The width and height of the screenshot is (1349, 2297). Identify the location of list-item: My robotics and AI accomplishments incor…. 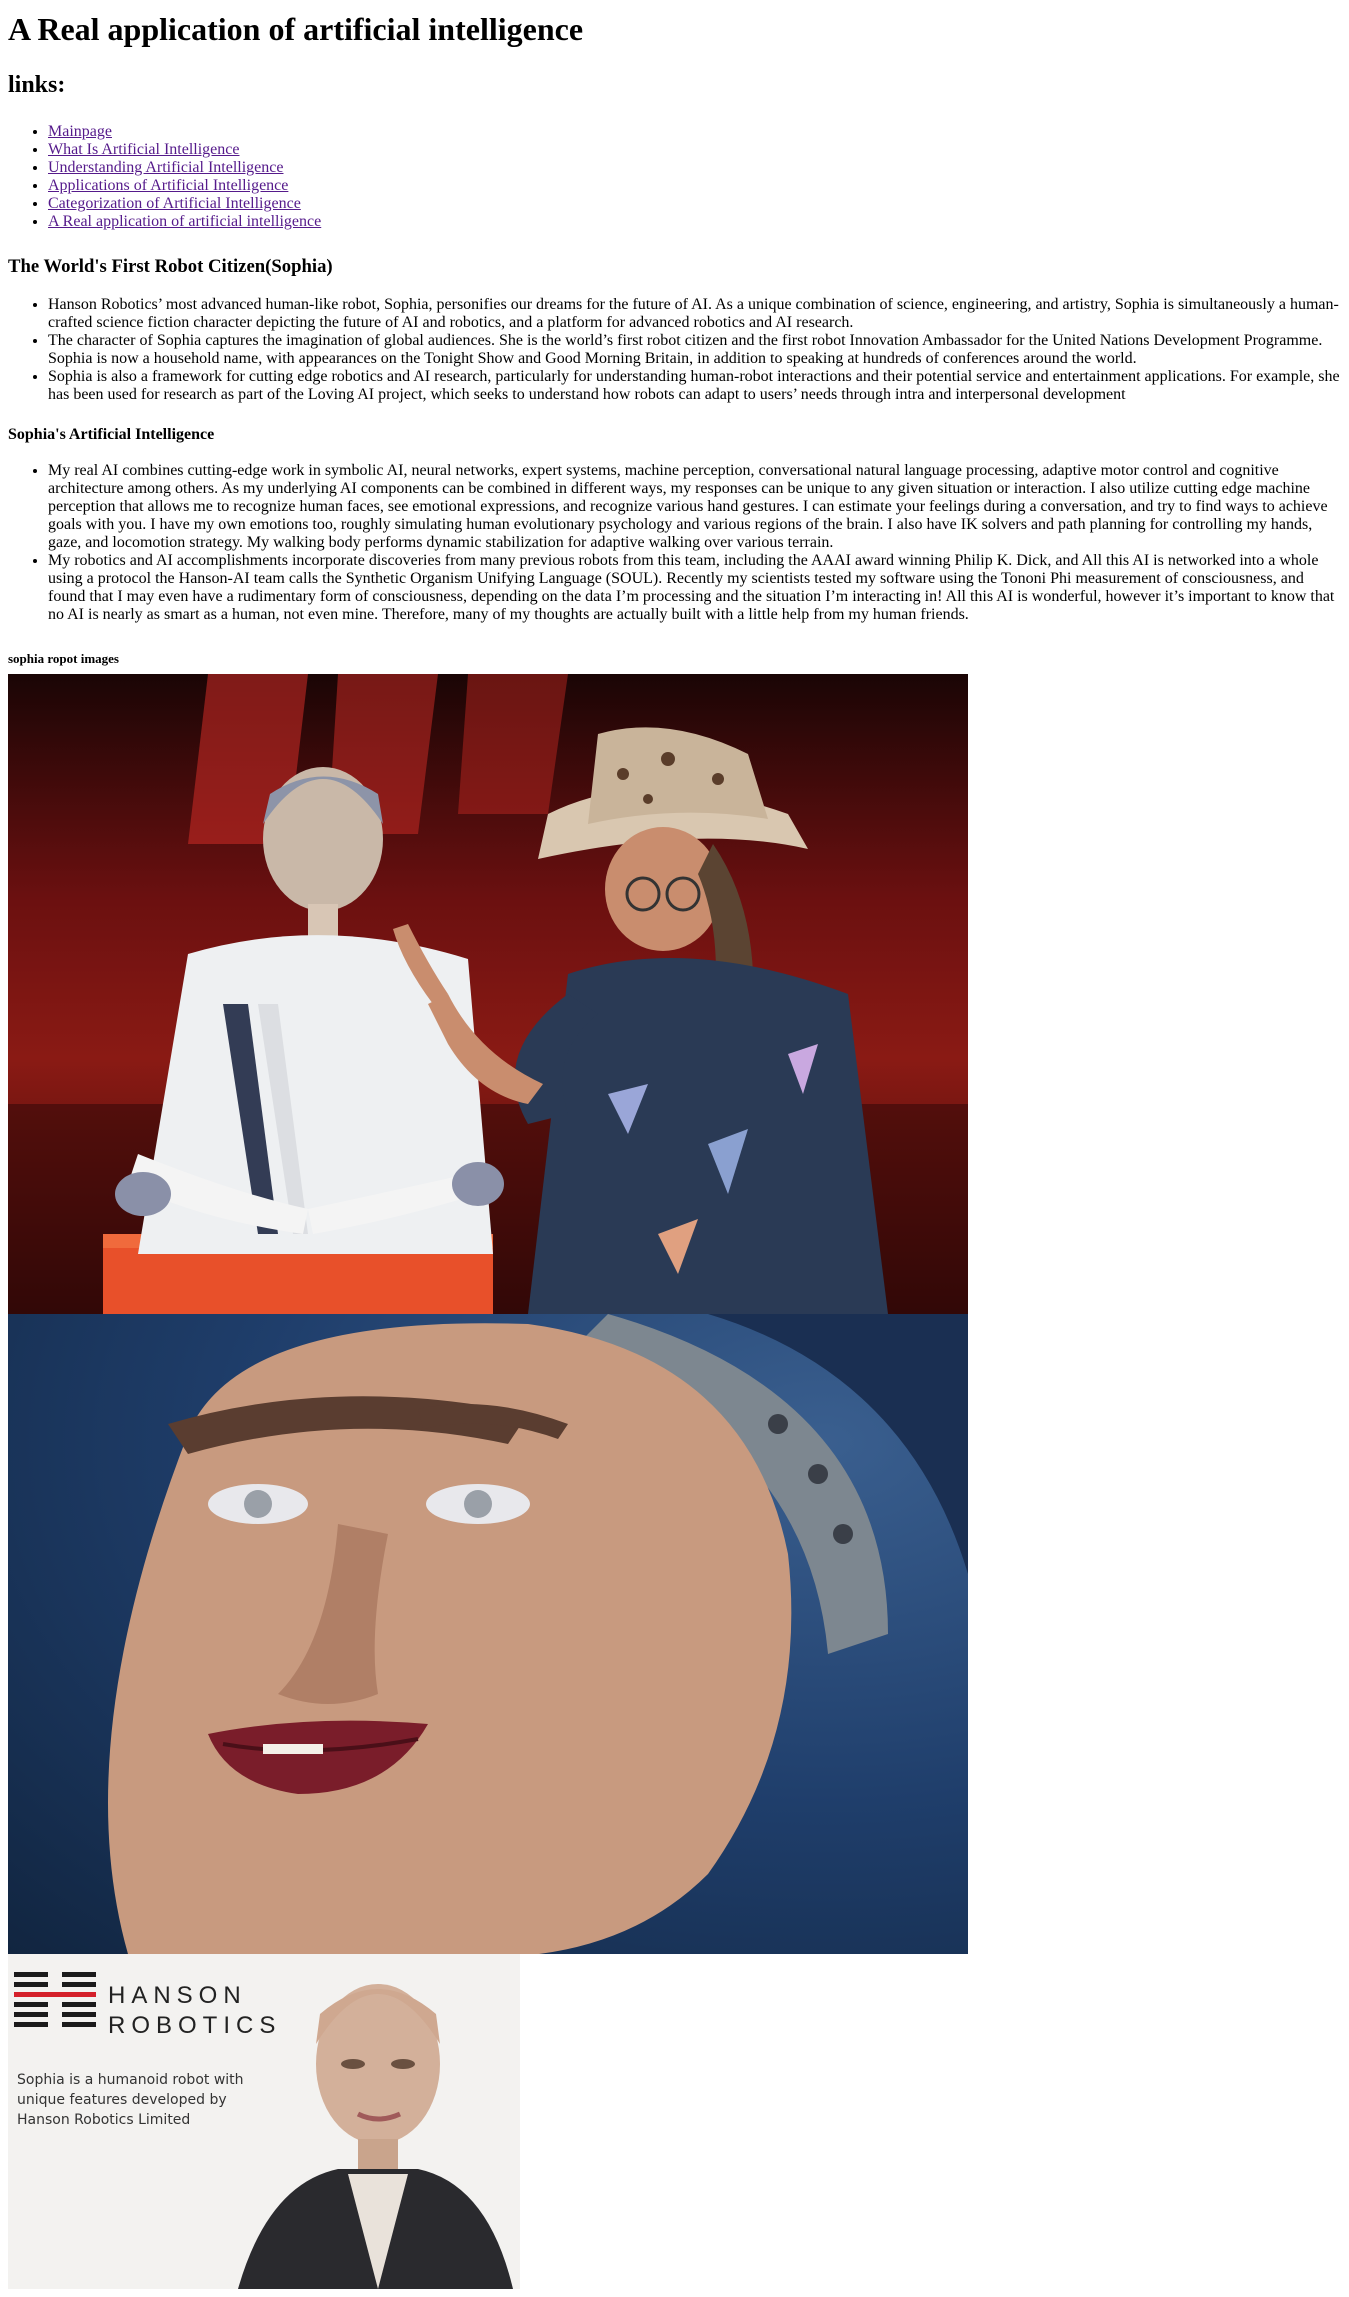
(694, 588).